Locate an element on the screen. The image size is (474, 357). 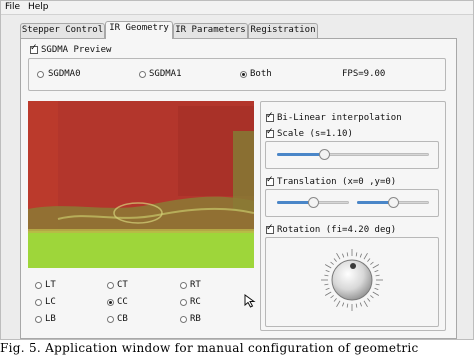
align-lb-label: LB is located at coordinates (50, 319).